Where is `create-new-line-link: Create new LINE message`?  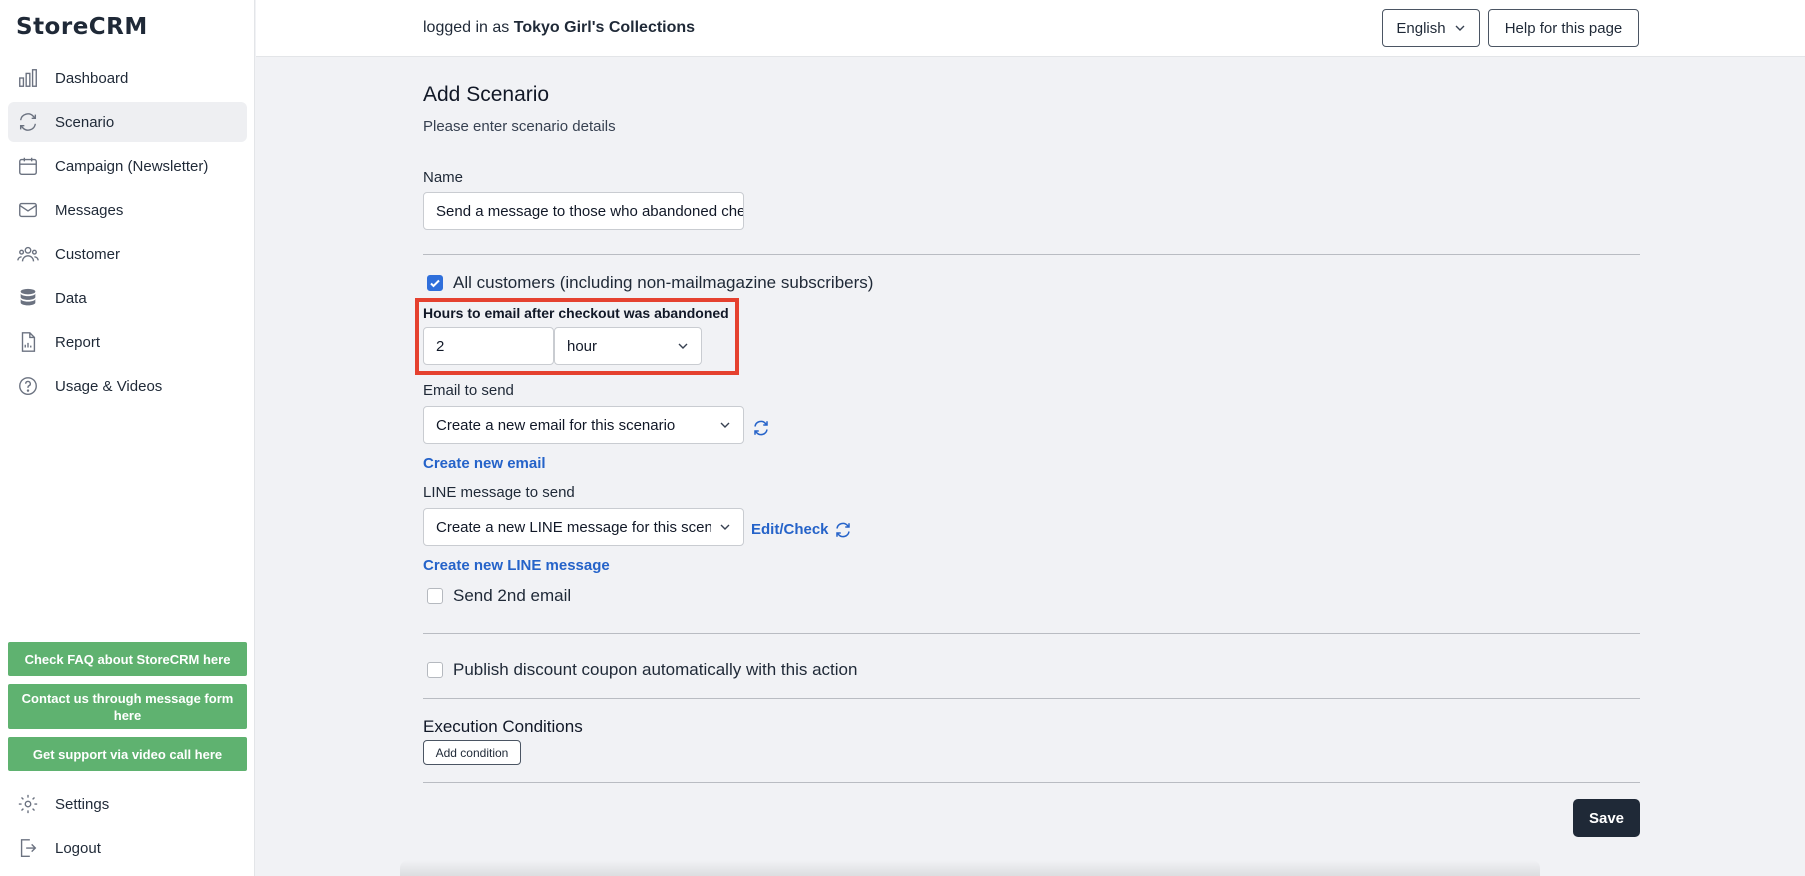
create-new-line-link: Create new LINE message is located at coordinates (516, 565).